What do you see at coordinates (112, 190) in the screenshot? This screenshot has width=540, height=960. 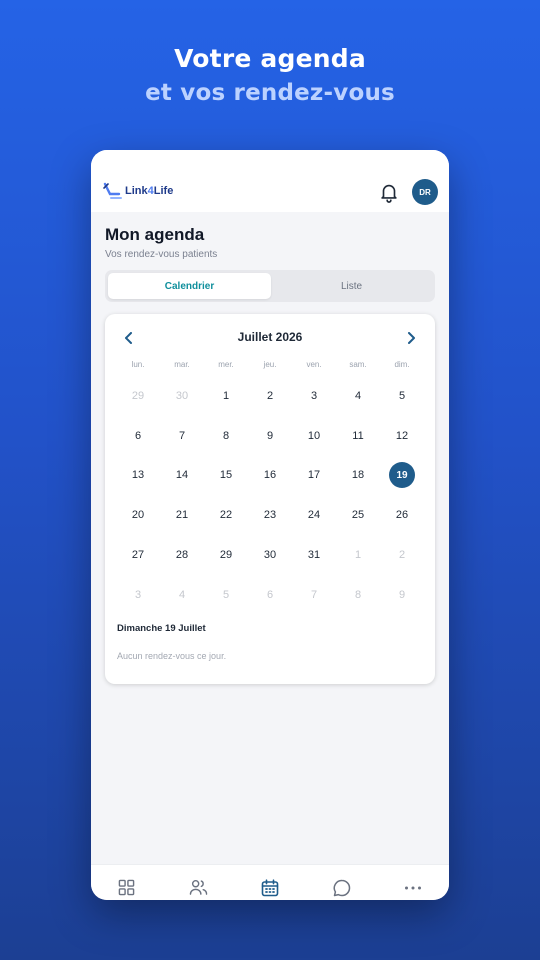 I see `link4life-logo-icon` at bounding box center [112, 190].